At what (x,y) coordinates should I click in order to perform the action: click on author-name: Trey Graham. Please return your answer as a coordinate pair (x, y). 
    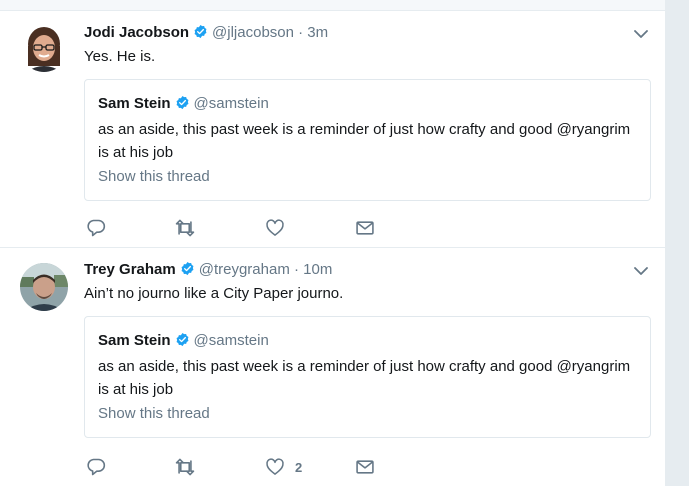
    Looking at the image, I should click on (130, 269).